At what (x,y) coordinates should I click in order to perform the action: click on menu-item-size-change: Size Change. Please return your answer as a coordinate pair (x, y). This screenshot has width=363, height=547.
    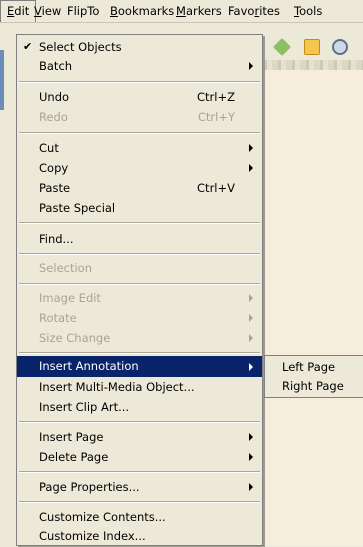
    Looking at the image, I should click on (139, 338).